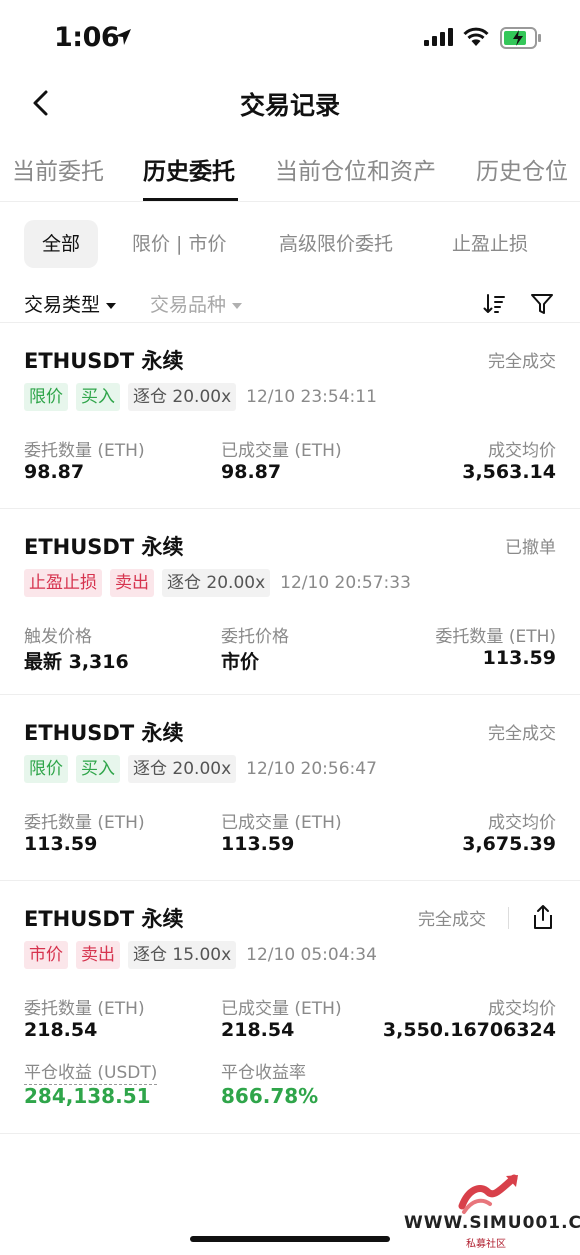 The image size is (580, 1255). What do you see at coordinates (336, 244) in the screenshot?
I see `filter-advanced-limit: 高级限价委托` at bounding box center [336, 244].